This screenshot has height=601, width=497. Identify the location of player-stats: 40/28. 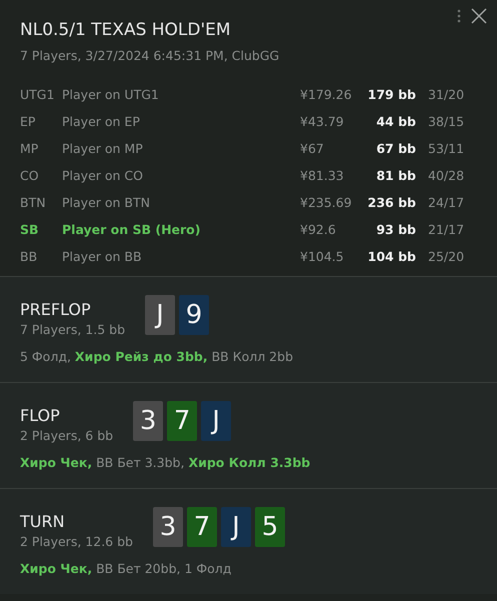
(446, 175).